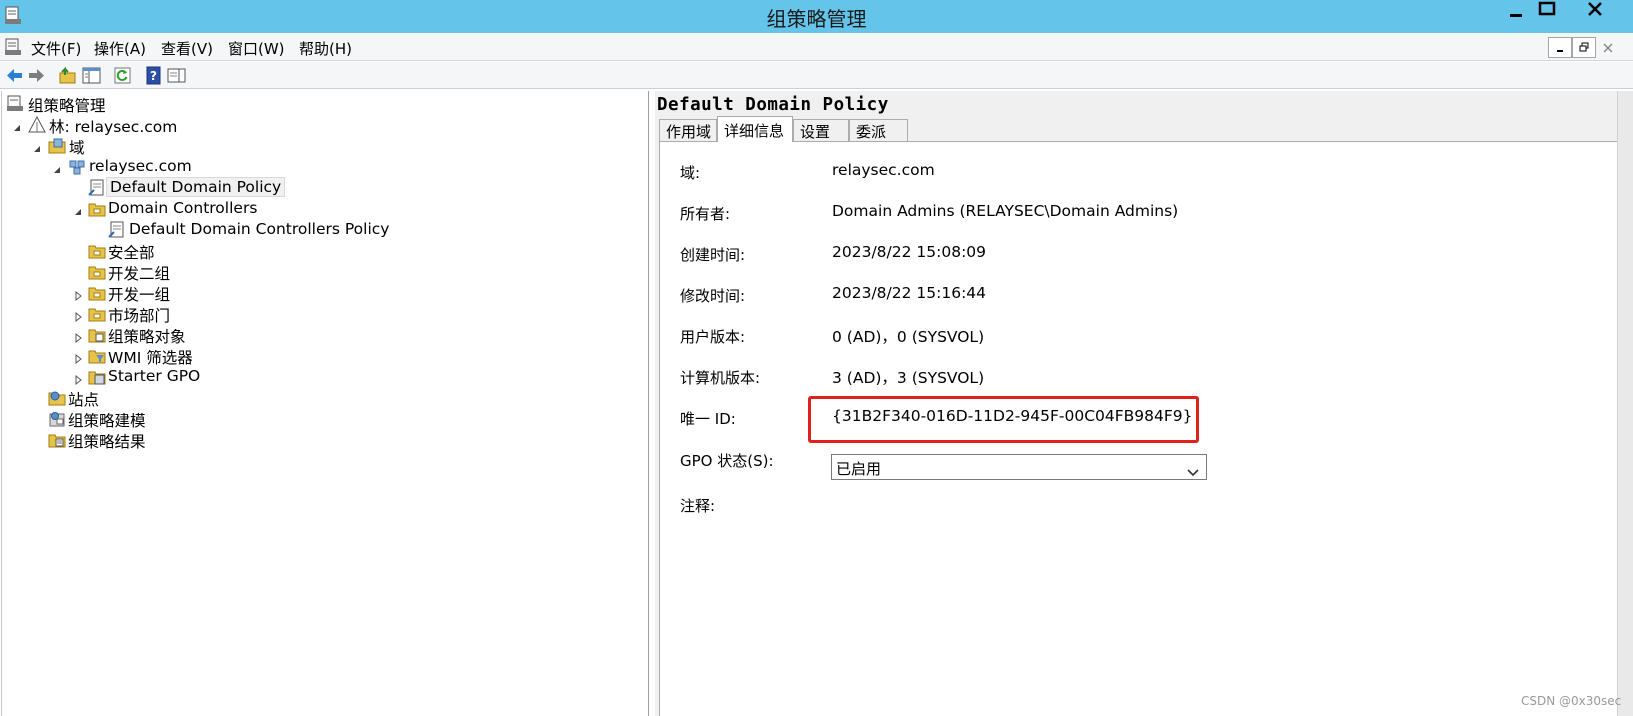 Image resolution: width=1633 pixels, height=716 pixels. What do you see at coordinates (187, 48) in the screenshot?
I see `menu-view: 查看(V)` at bounding box center [187, 48].